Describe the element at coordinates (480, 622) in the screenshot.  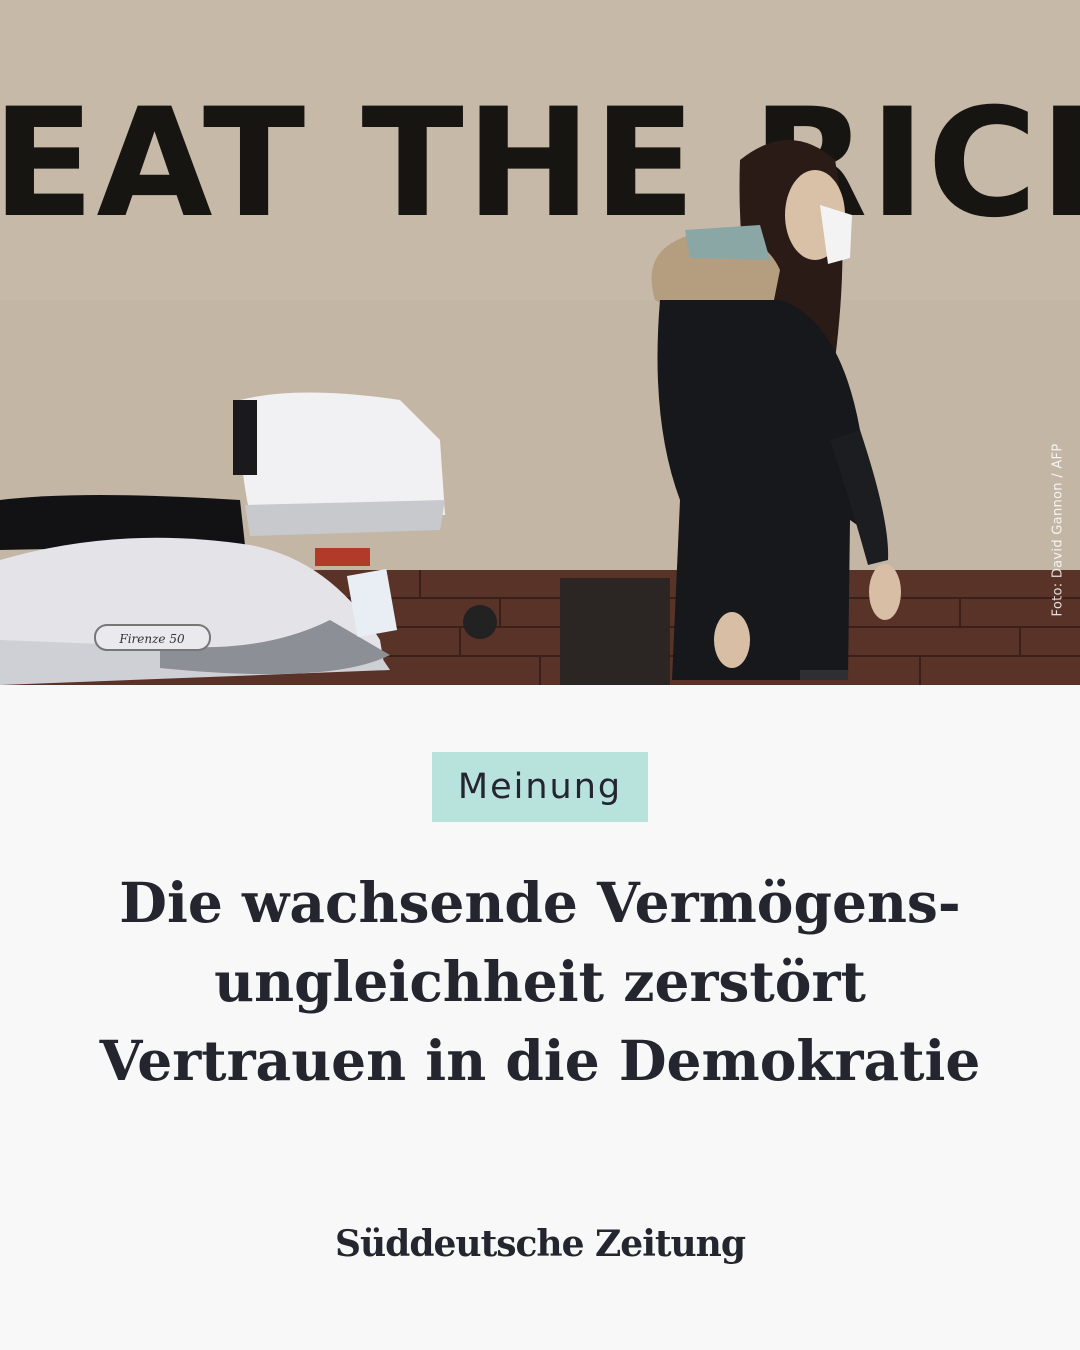
I see `wall-sticker` at that location.